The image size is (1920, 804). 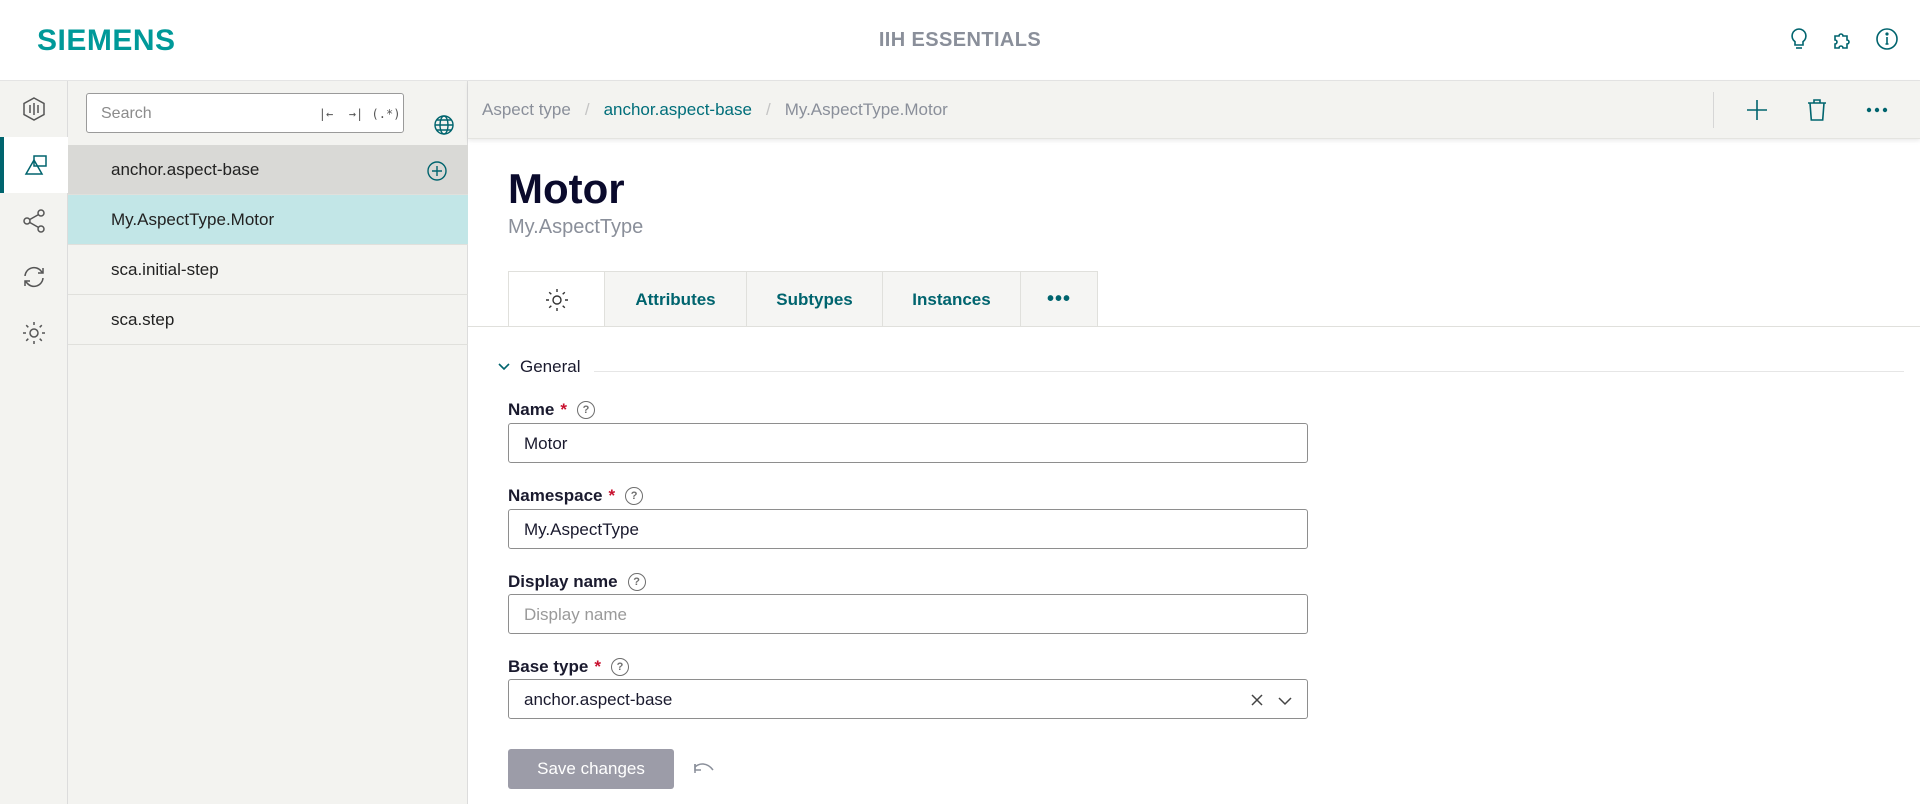 I want to click on undo-icon, so click(x=704, y=769).